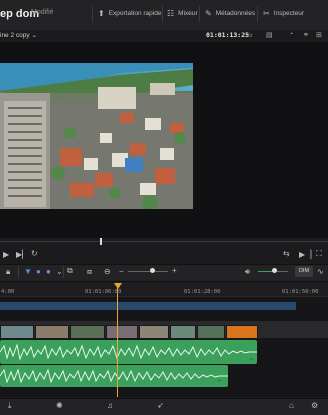 This screenshot has height=415, width=328. I want to click on volume-icon: 🔊︎, so click(247, 272).